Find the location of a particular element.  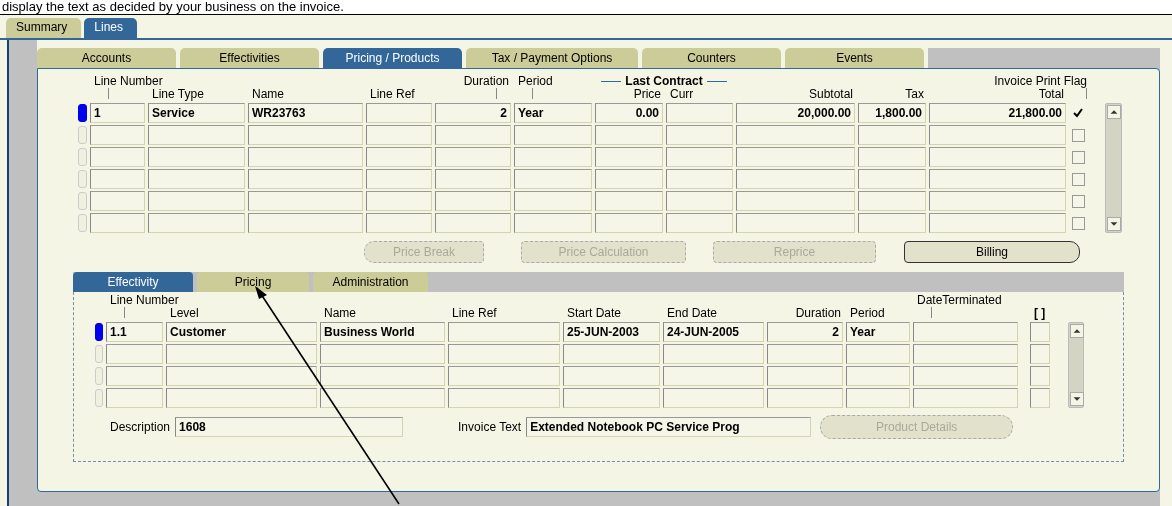

scrollbar is located at coordinates (1076, 365).